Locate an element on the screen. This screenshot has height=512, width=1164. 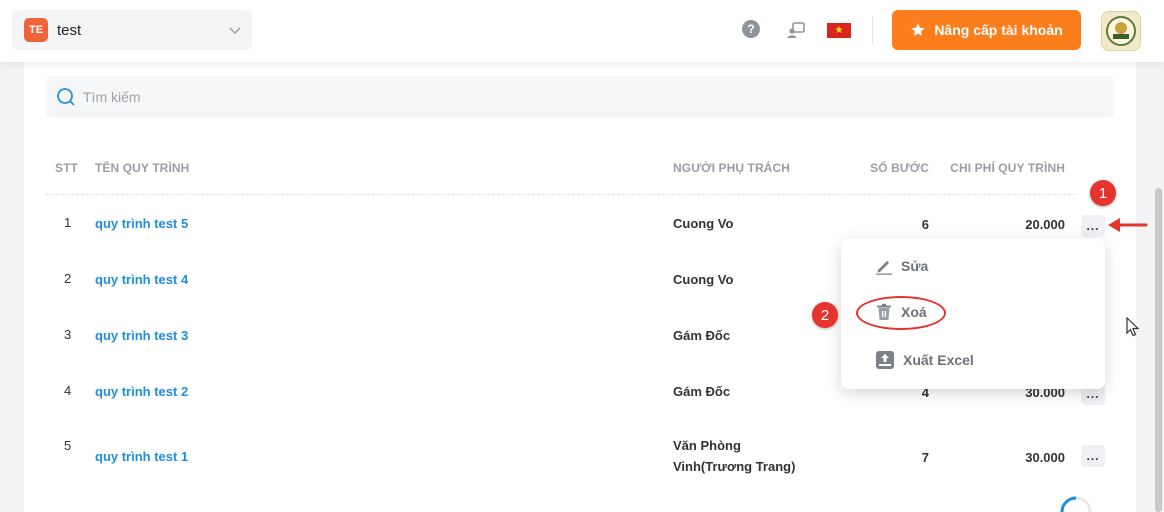
upgrade-account-label: Nâng cấp tài khoản is located at coordinates (998, 30).